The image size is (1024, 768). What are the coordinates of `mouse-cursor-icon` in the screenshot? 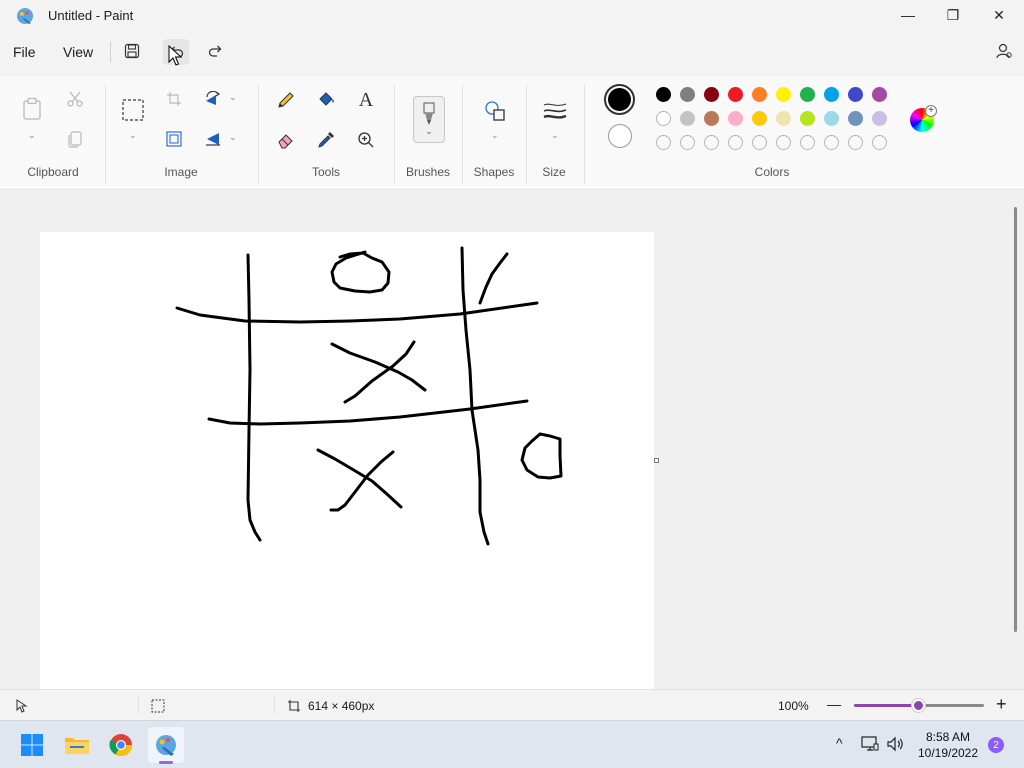 It's located at (175, 55).